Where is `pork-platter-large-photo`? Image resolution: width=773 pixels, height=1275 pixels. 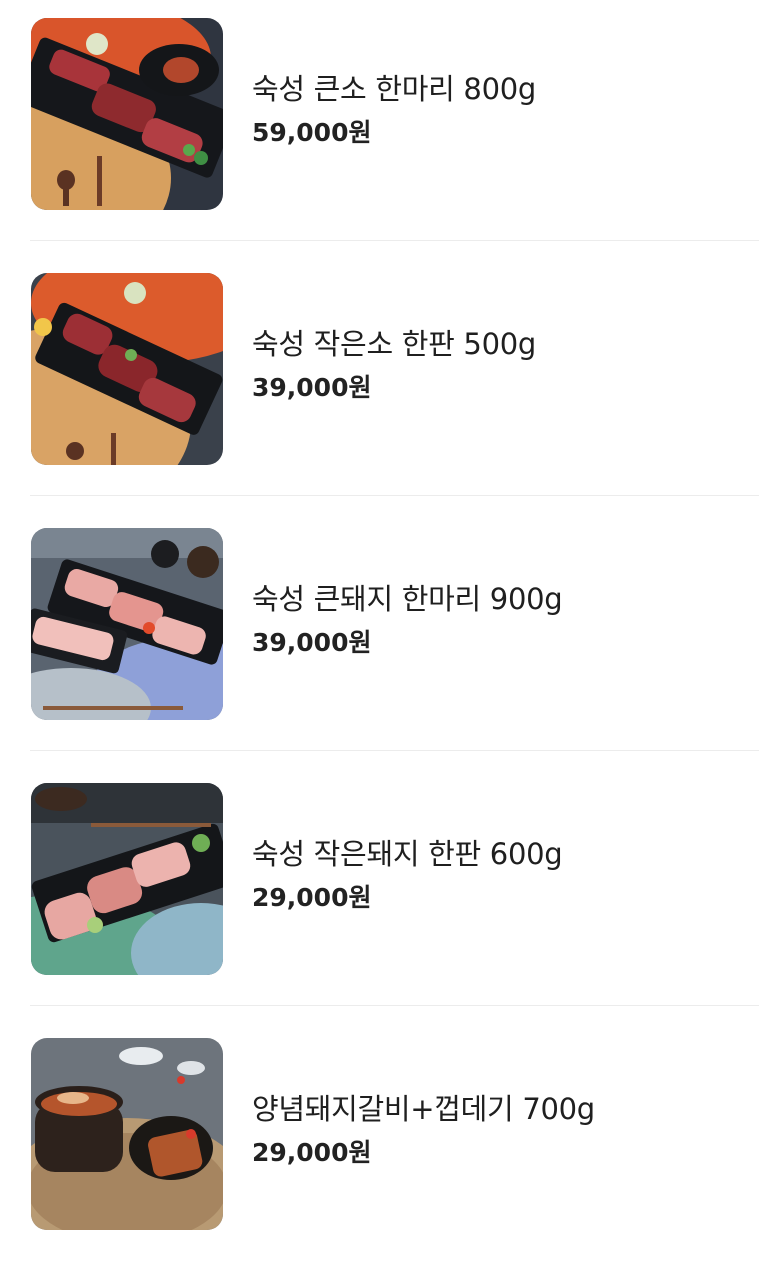
pork-platter-large-photo is located at coordinates (127, 624).